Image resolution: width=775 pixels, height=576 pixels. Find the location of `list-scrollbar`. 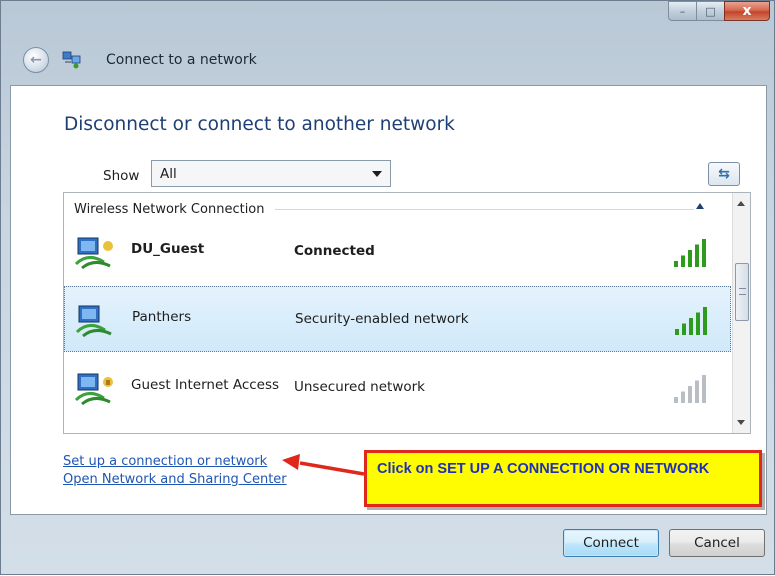

list-scrollbar is located at coordinates (741, 313).